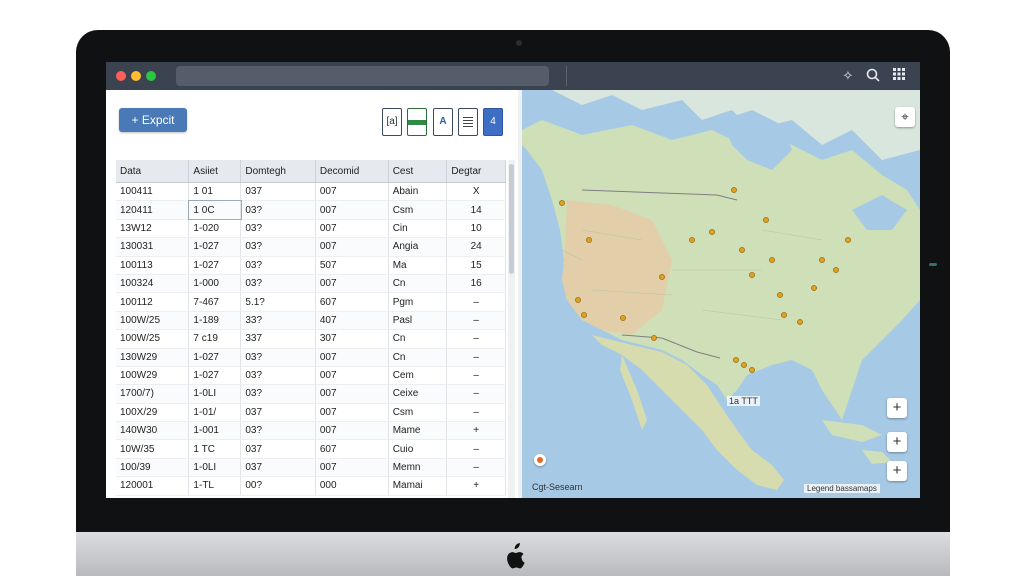 The height and width of the screenshot is (576, 1024). Describe the element at coordinates (153, 394) in the screenshot. I see `table-cell: 1700/7)` at that location.